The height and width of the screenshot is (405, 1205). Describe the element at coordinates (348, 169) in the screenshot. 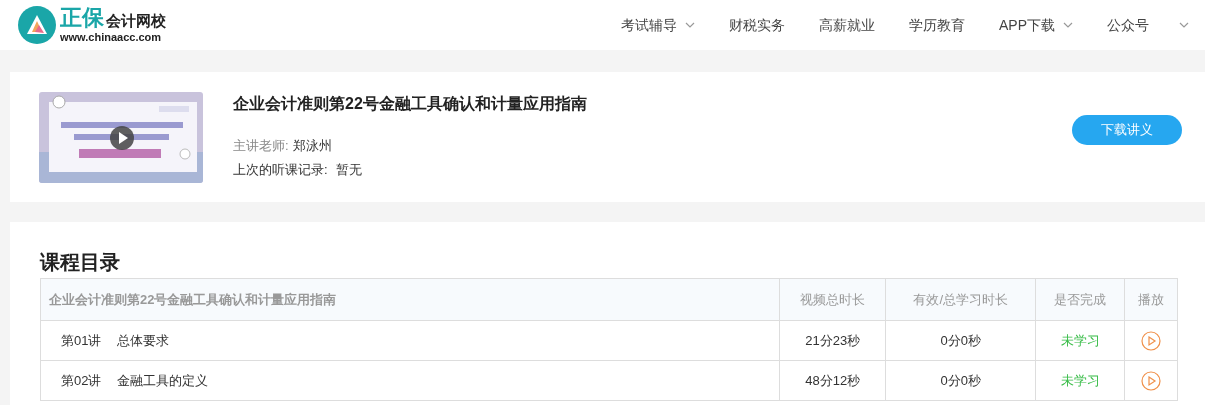

I see `record-value: 暂无` at that location.